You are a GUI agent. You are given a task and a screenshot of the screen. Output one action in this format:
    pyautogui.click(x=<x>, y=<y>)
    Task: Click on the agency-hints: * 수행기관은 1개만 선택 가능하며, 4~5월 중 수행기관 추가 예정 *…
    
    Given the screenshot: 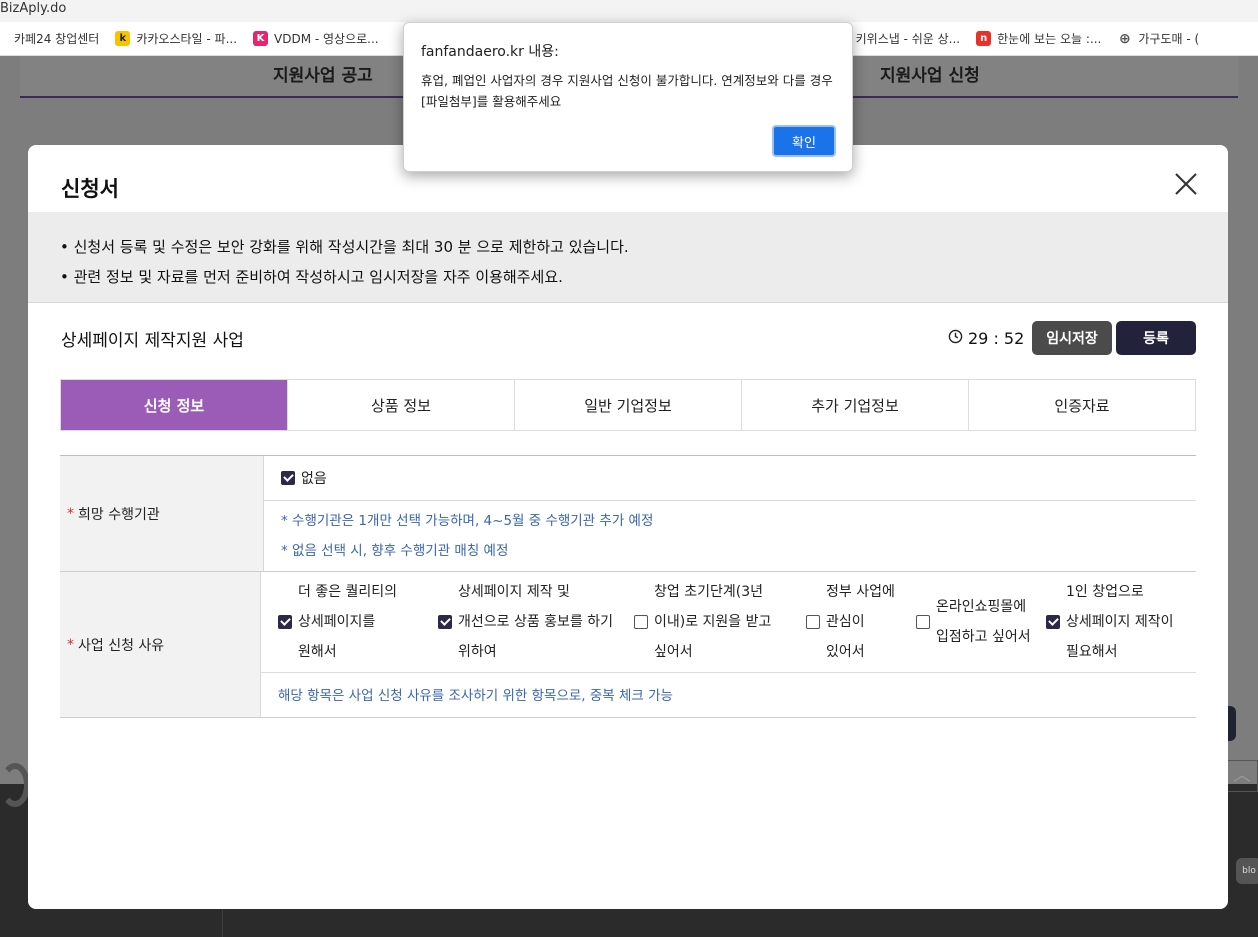 What is the action you would take?
    pyautogui.click(x=730, y=536)
    